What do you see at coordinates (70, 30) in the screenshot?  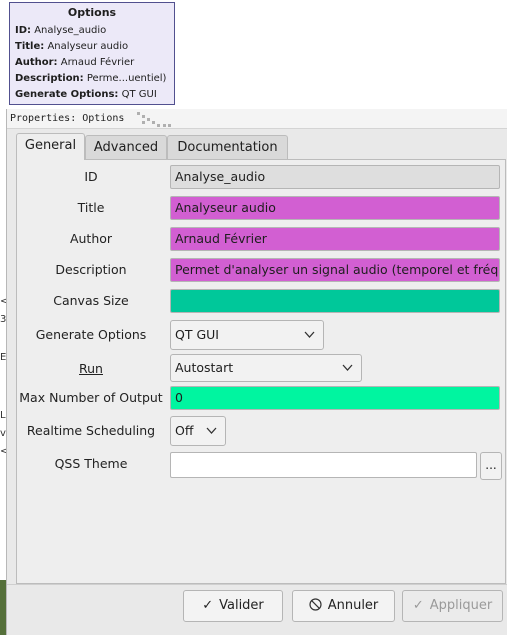 I see `block-value: Analyse_audio` at bounding box center [70, 30].